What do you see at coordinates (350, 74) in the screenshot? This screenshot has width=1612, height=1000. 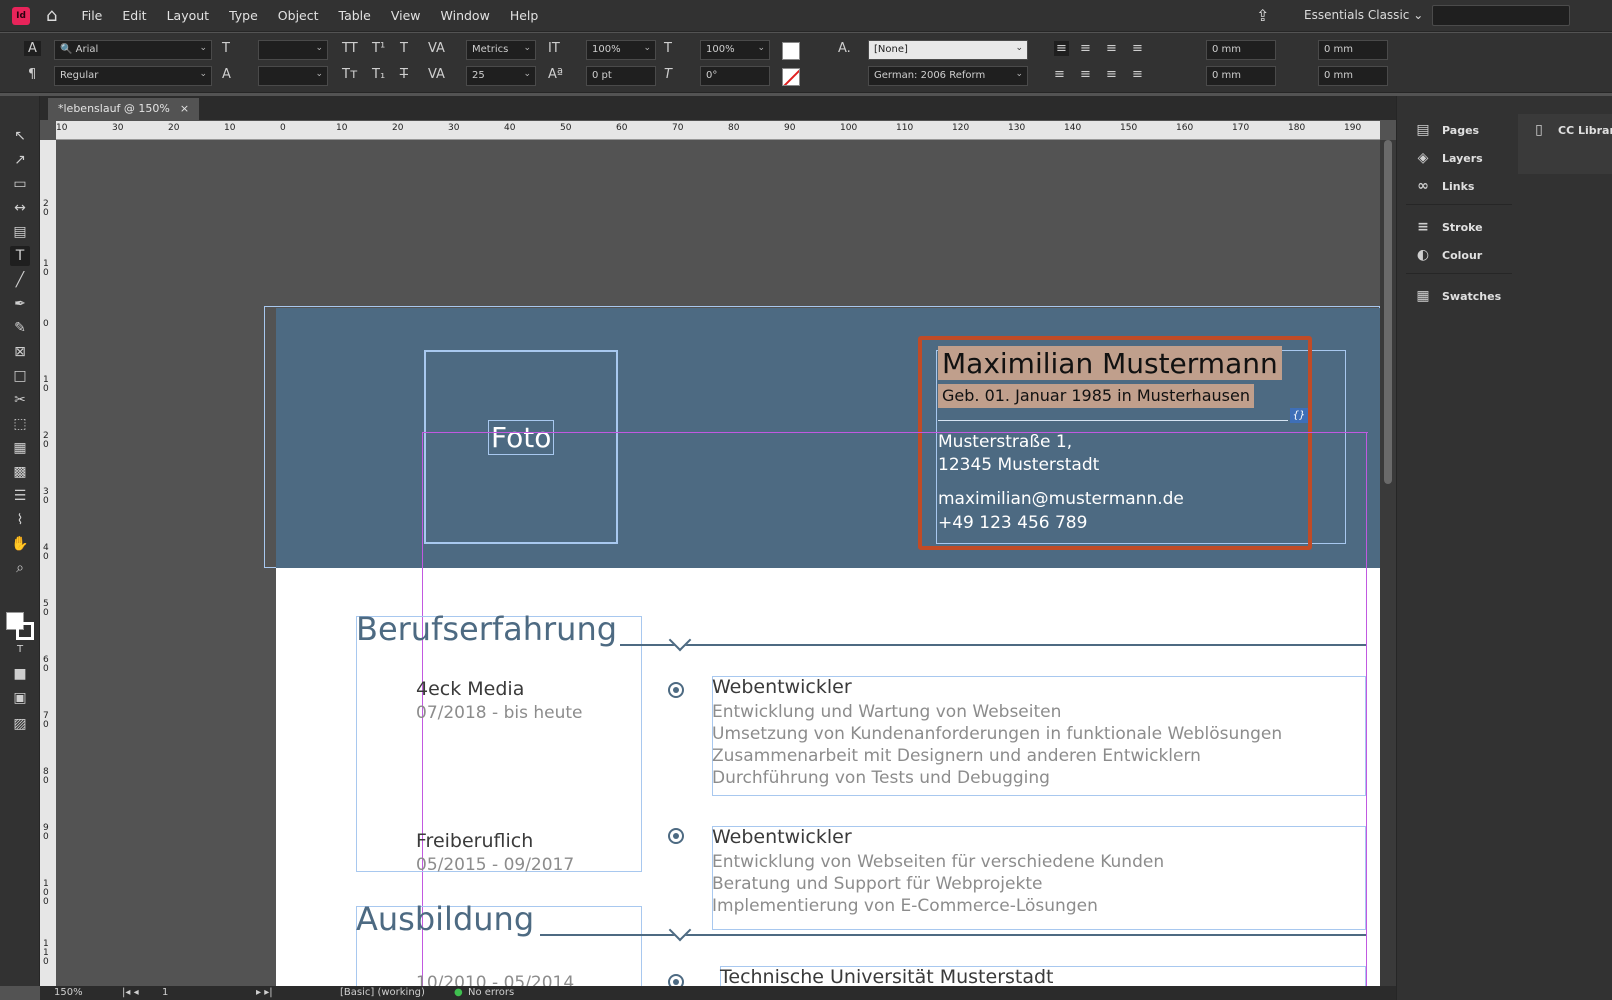 I see `small-caps-icon: Tт` at bounding box center [350, 74].